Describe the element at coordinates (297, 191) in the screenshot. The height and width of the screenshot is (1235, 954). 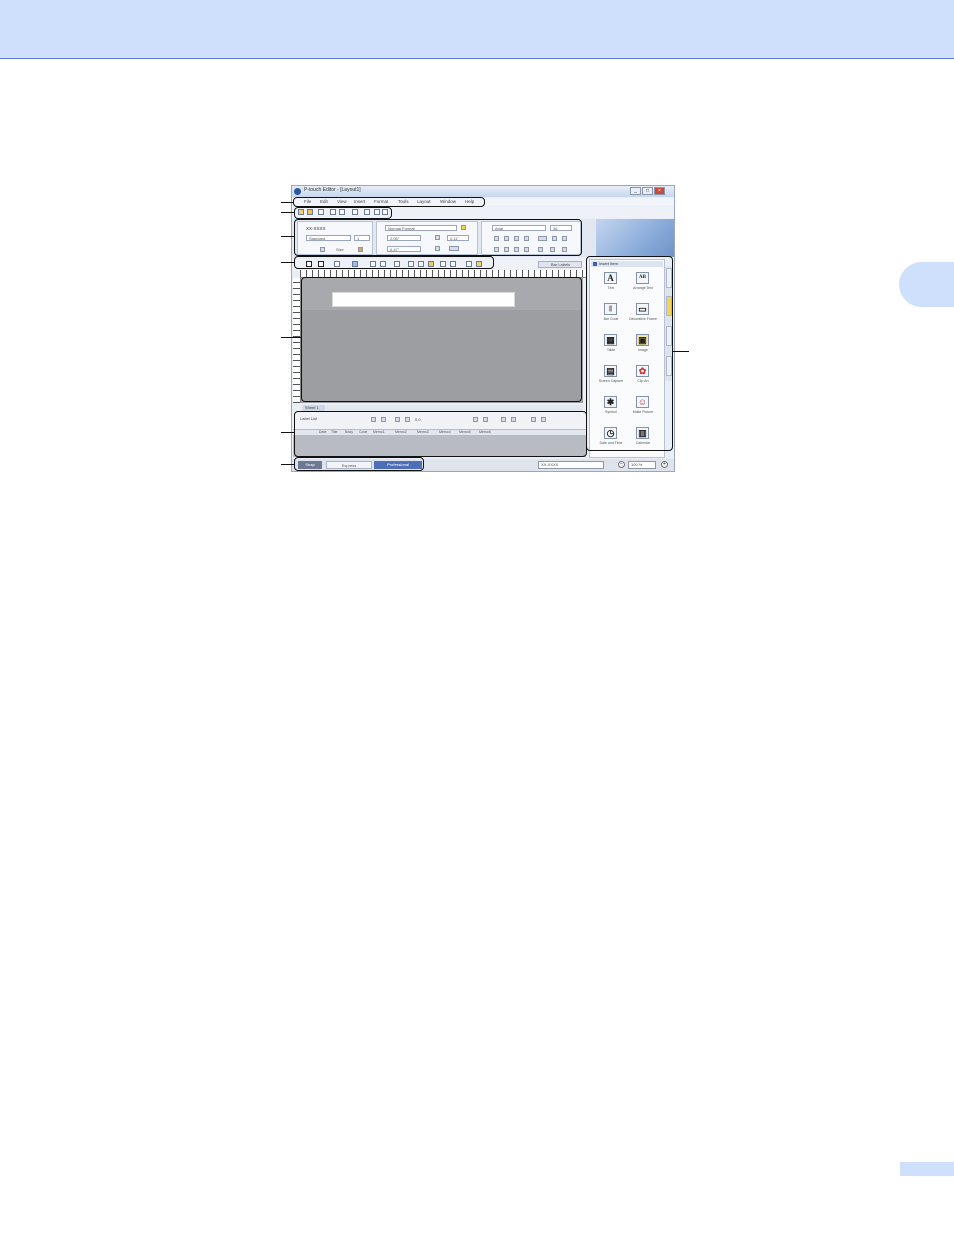
I see `app-logo-icon` at that location.